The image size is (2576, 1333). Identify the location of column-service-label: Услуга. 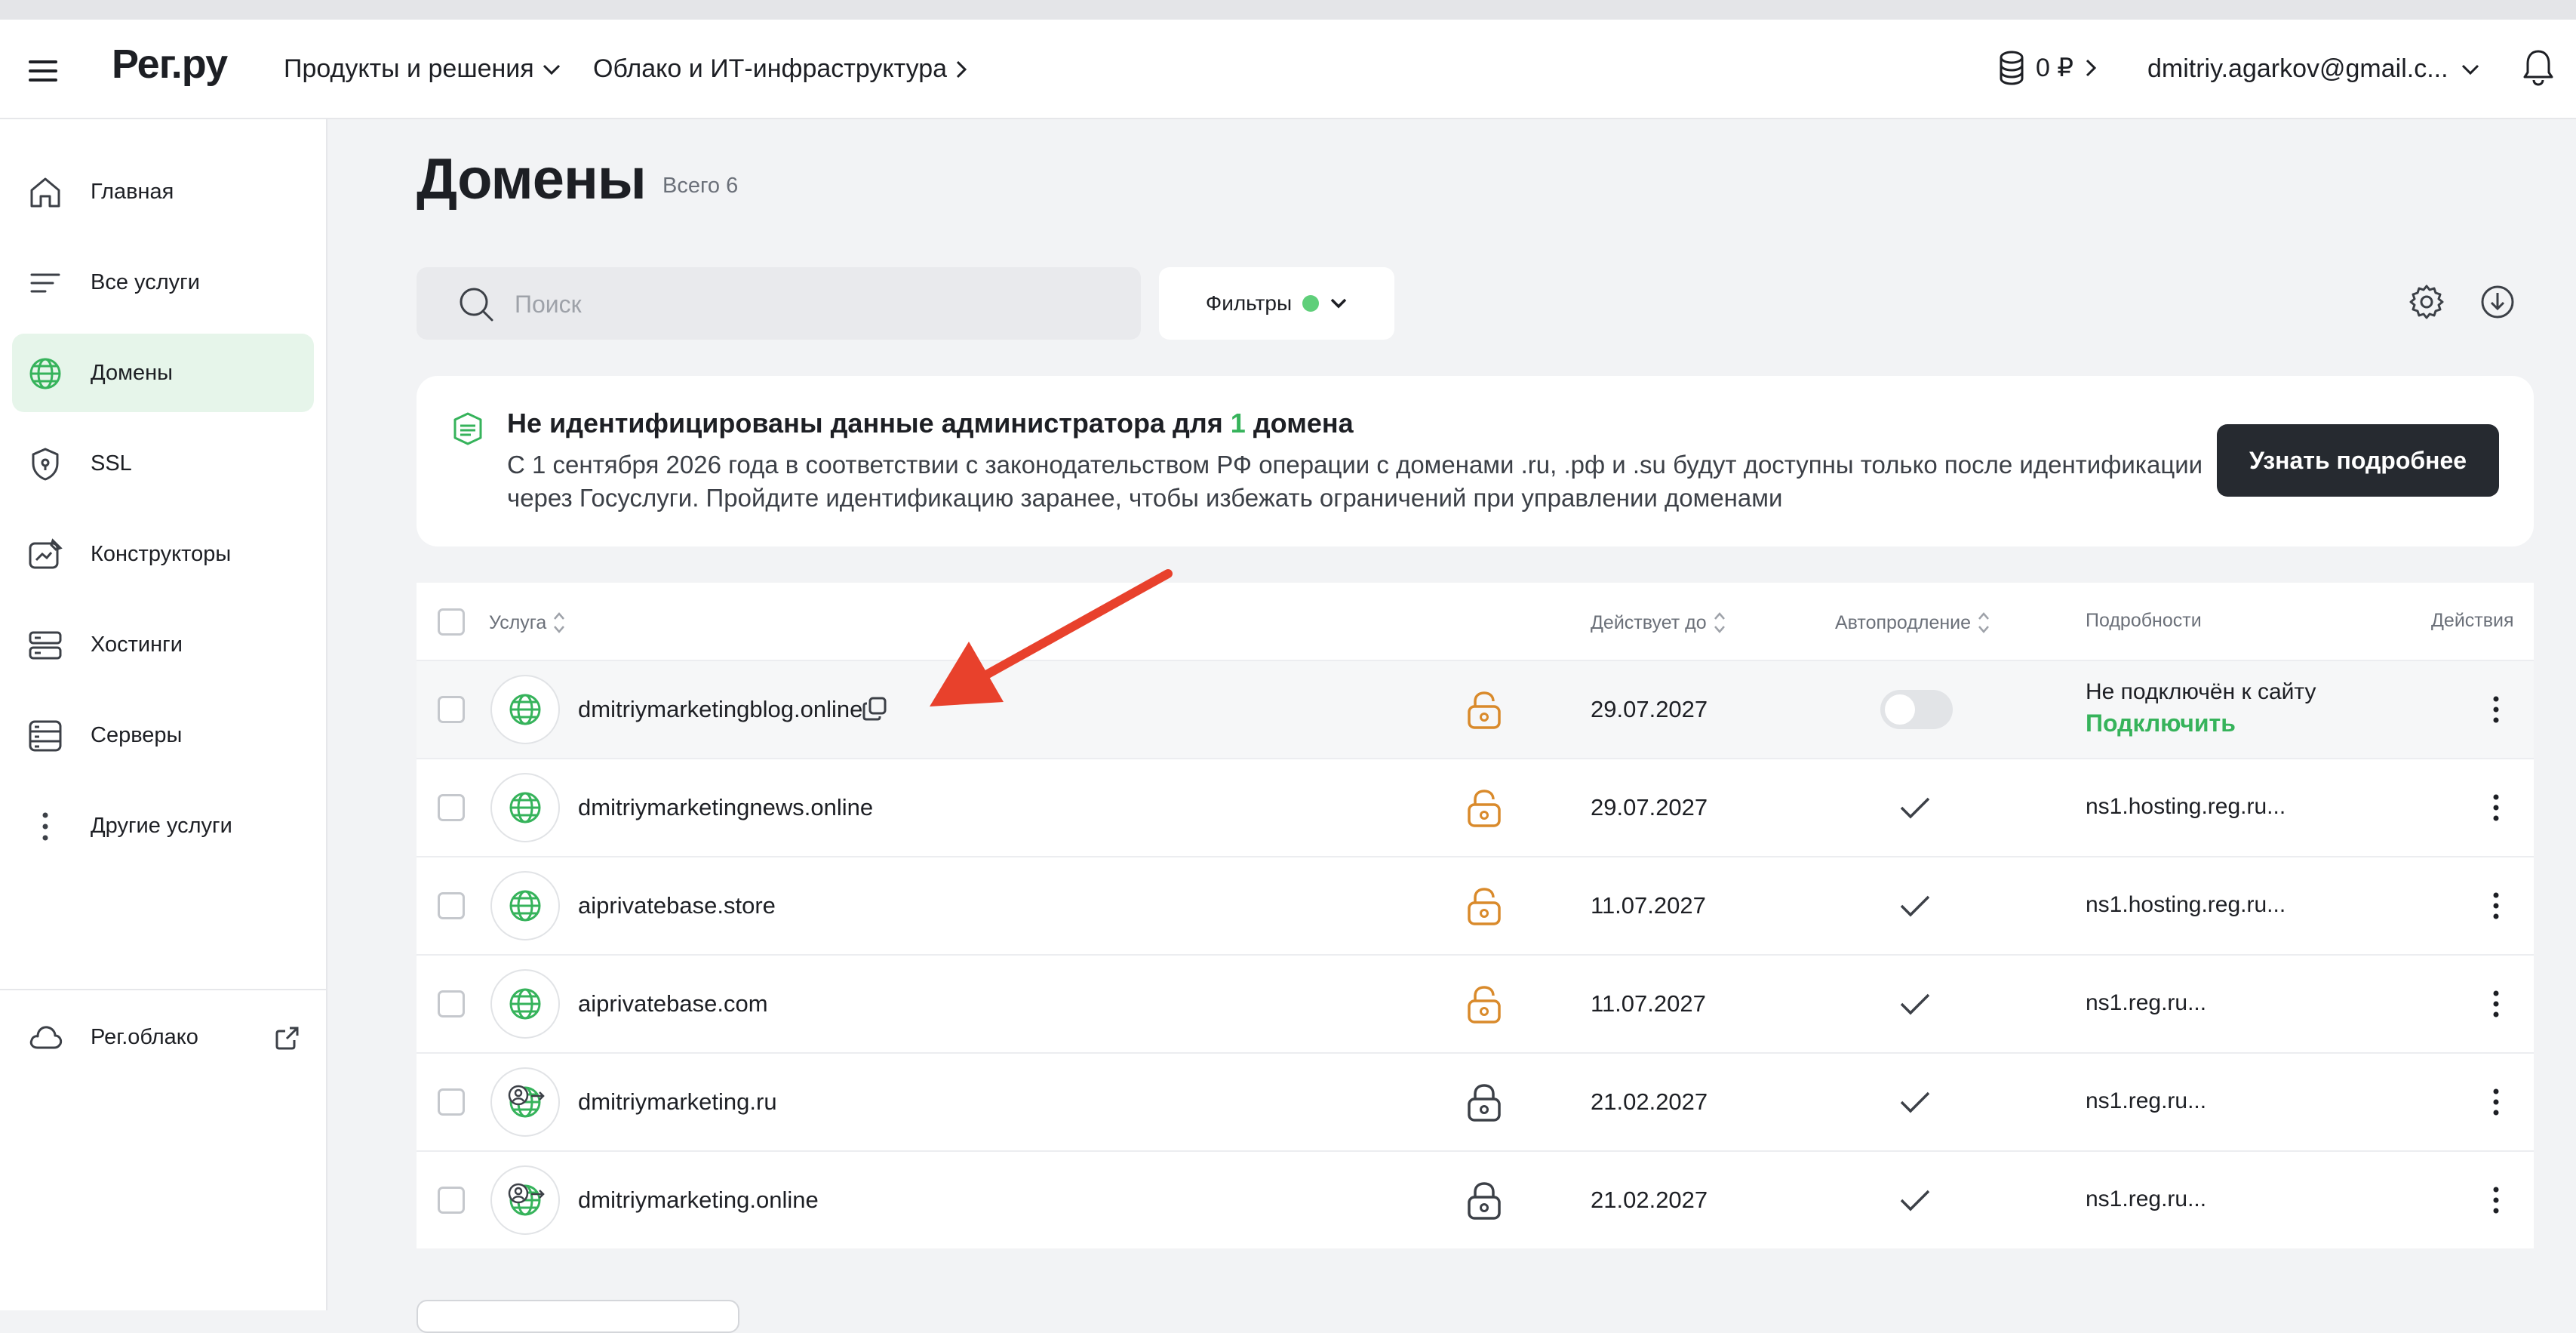
(518, 622).